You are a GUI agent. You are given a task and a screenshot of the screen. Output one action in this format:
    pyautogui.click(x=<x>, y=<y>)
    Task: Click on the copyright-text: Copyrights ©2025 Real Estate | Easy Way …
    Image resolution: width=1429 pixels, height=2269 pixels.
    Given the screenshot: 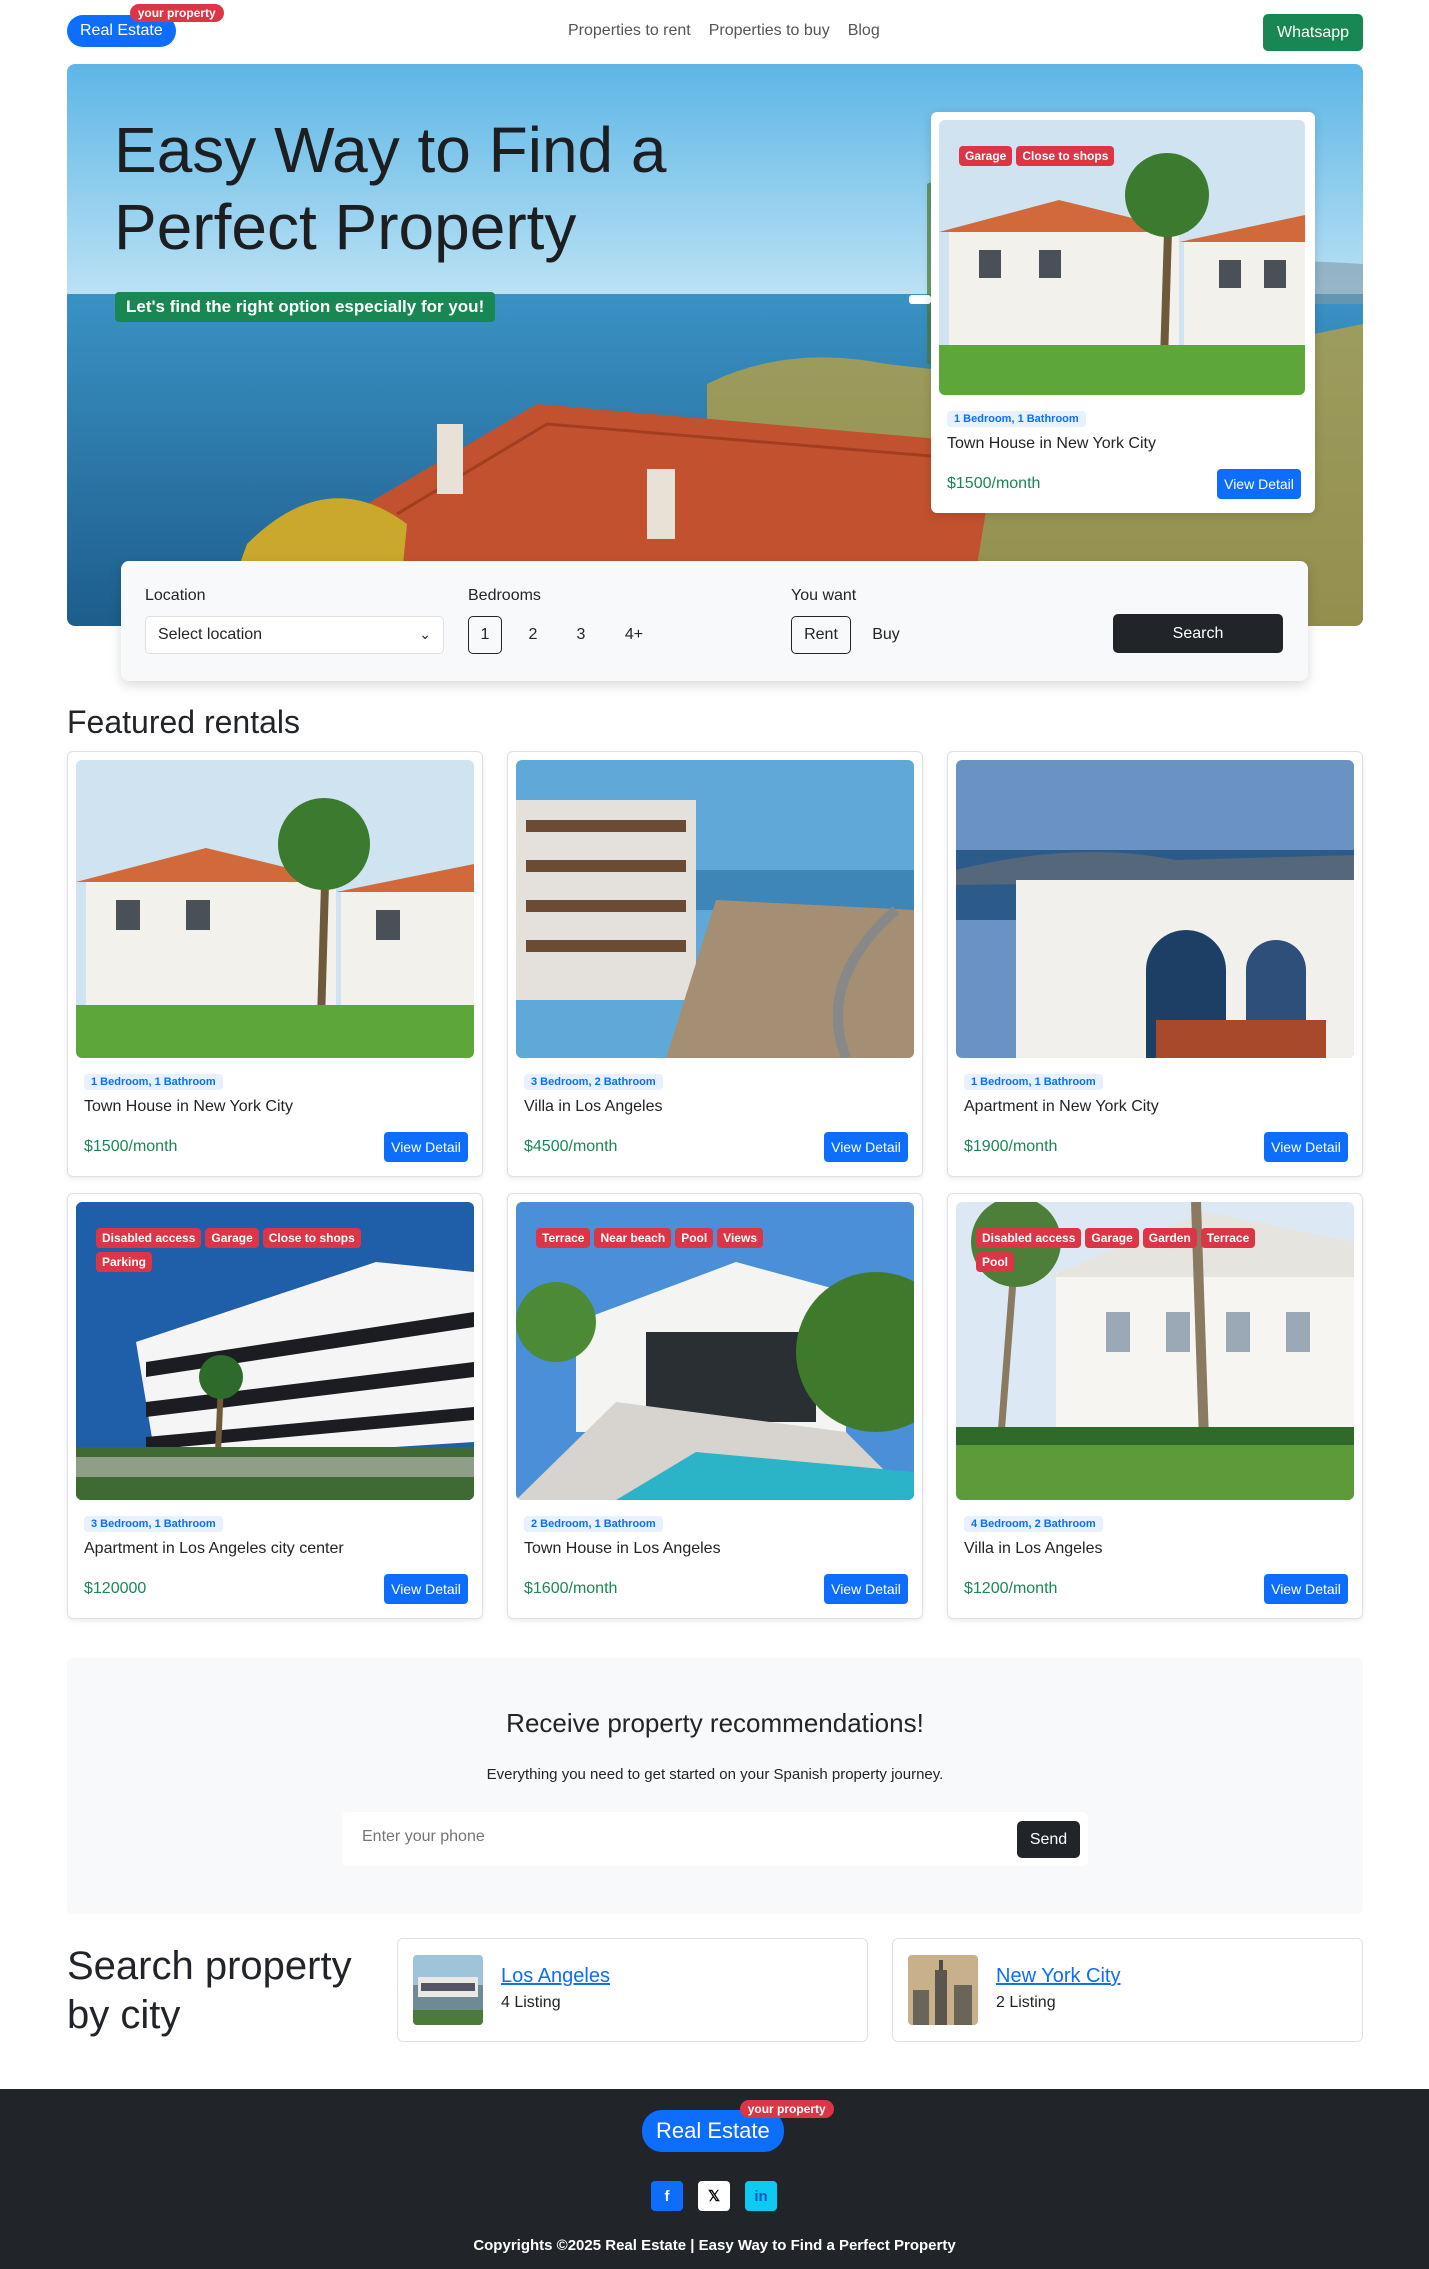 What is the action you would take?
    pyautogui.click(x=714, y=2245)
    